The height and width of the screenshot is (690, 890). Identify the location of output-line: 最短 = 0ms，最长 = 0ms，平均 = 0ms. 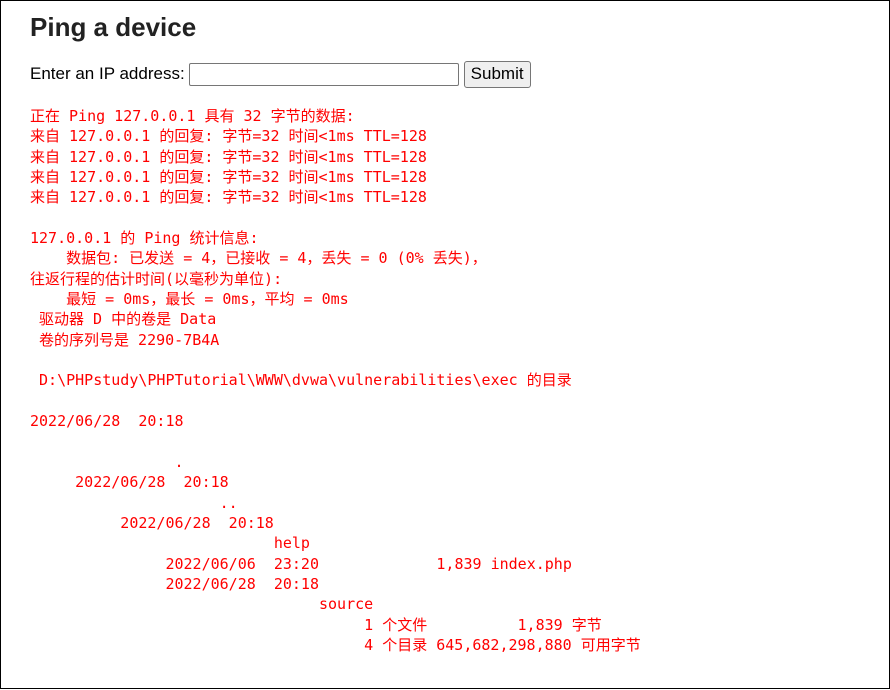
(189, 299).